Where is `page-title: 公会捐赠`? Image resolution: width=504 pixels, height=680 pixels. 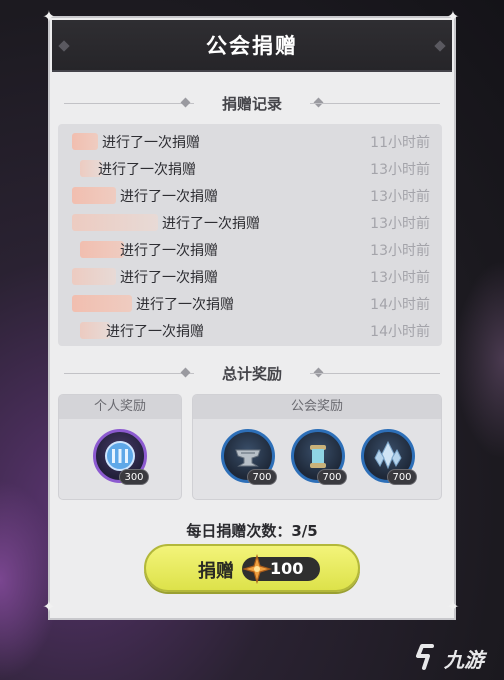
page-title: 公会捐赠 is located at coordinates (252, 46).